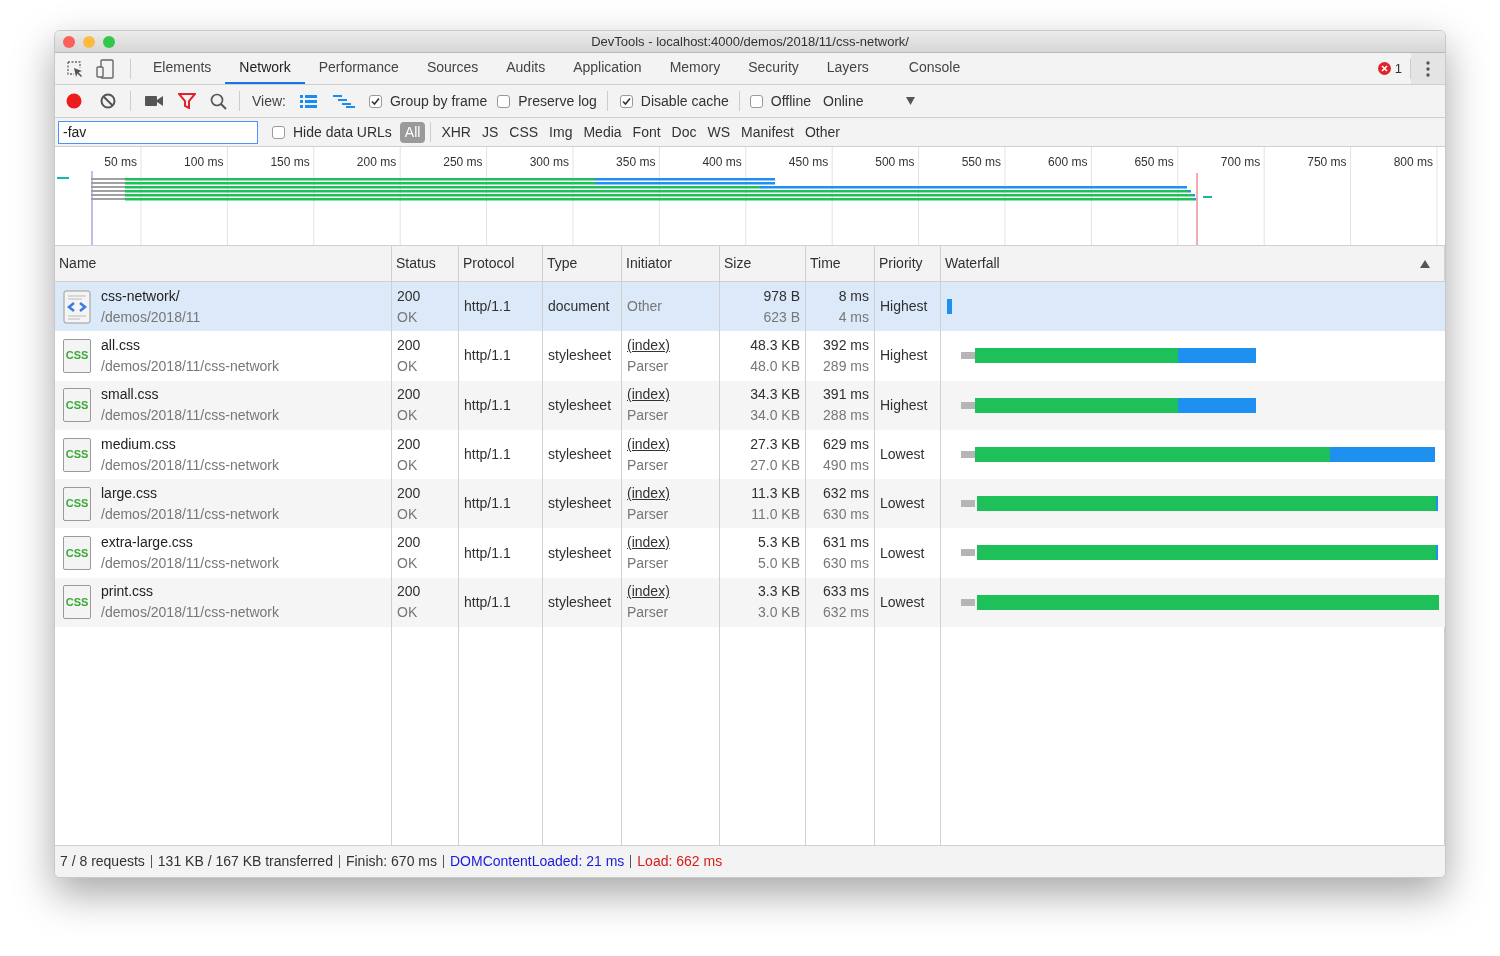 Image resolution: width=1500 pixels, height=956 pixels. I want to click on device-toolbar-icon, so click(105, 68).